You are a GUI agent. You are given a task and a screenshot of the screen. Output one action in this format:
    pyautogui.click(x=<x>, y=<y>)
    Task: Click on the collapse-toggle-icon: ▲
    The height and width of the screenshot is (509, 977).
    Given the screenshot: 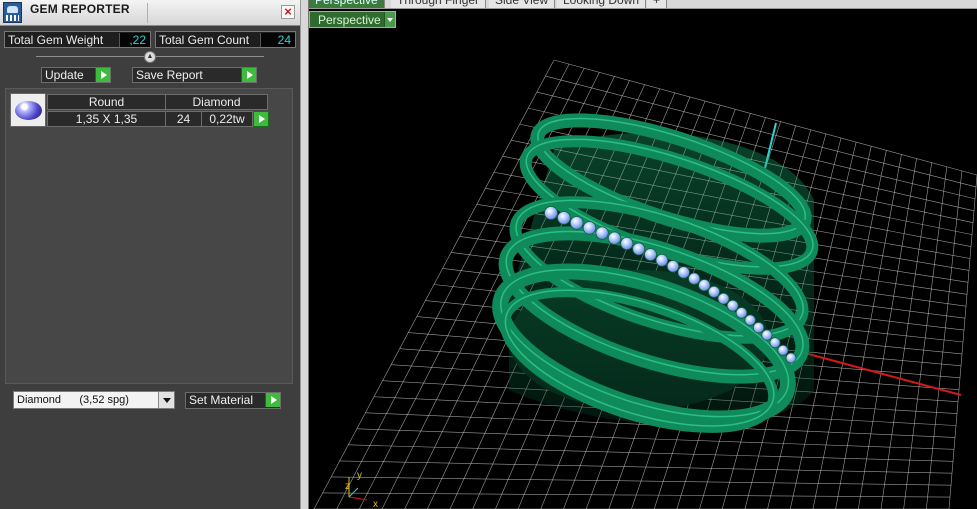 What is the action you would take?
    pyautogui.click(x=150, y=57)
    